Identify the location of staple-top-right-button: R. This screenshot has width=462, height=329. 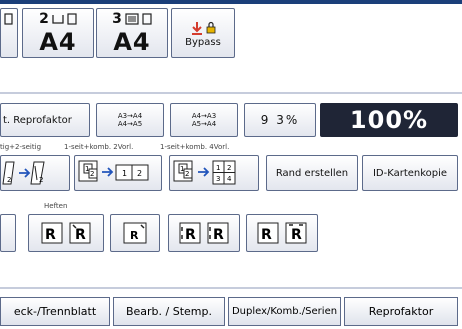
(135, 233).